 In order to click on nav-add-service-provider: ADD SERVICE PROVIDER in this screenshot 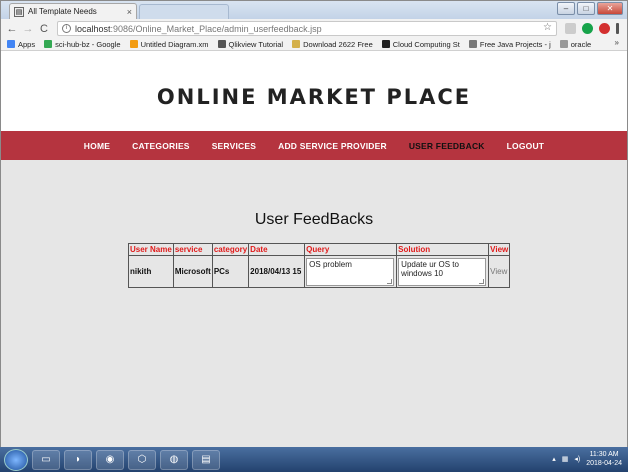, I will do `click(332, 146)`.